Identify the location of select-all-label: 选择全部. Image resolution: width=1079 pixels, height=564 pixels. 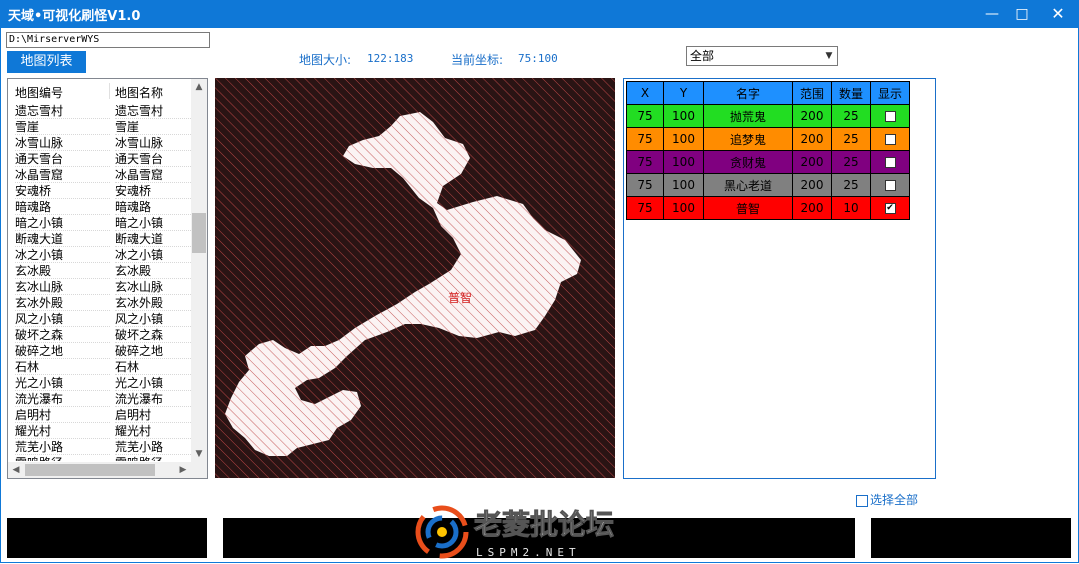
(894, 500).